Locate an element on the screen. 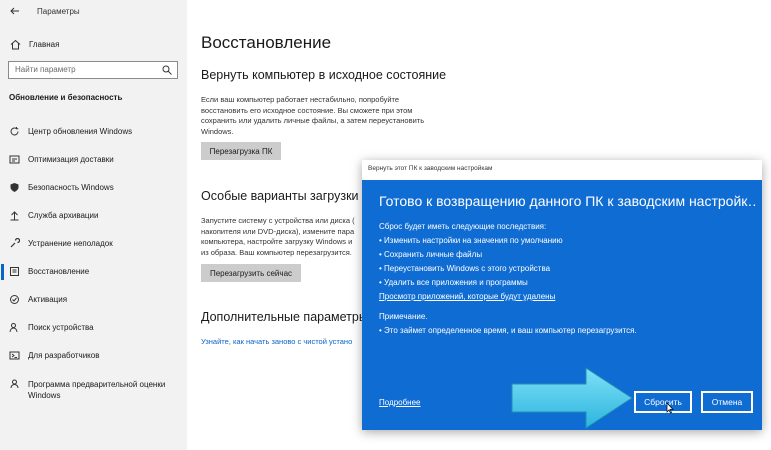  sidebar-item-developers: Для разработчиков is located at coordinates (93, 362).